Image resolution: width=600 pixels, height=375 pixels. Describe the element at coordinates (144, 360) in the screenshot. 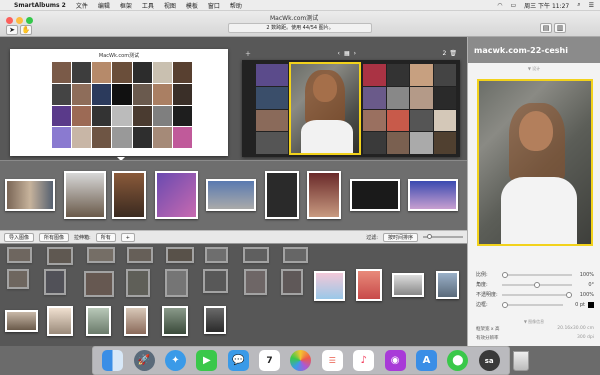

I see `launchpad-icon: 🚀` at that location.